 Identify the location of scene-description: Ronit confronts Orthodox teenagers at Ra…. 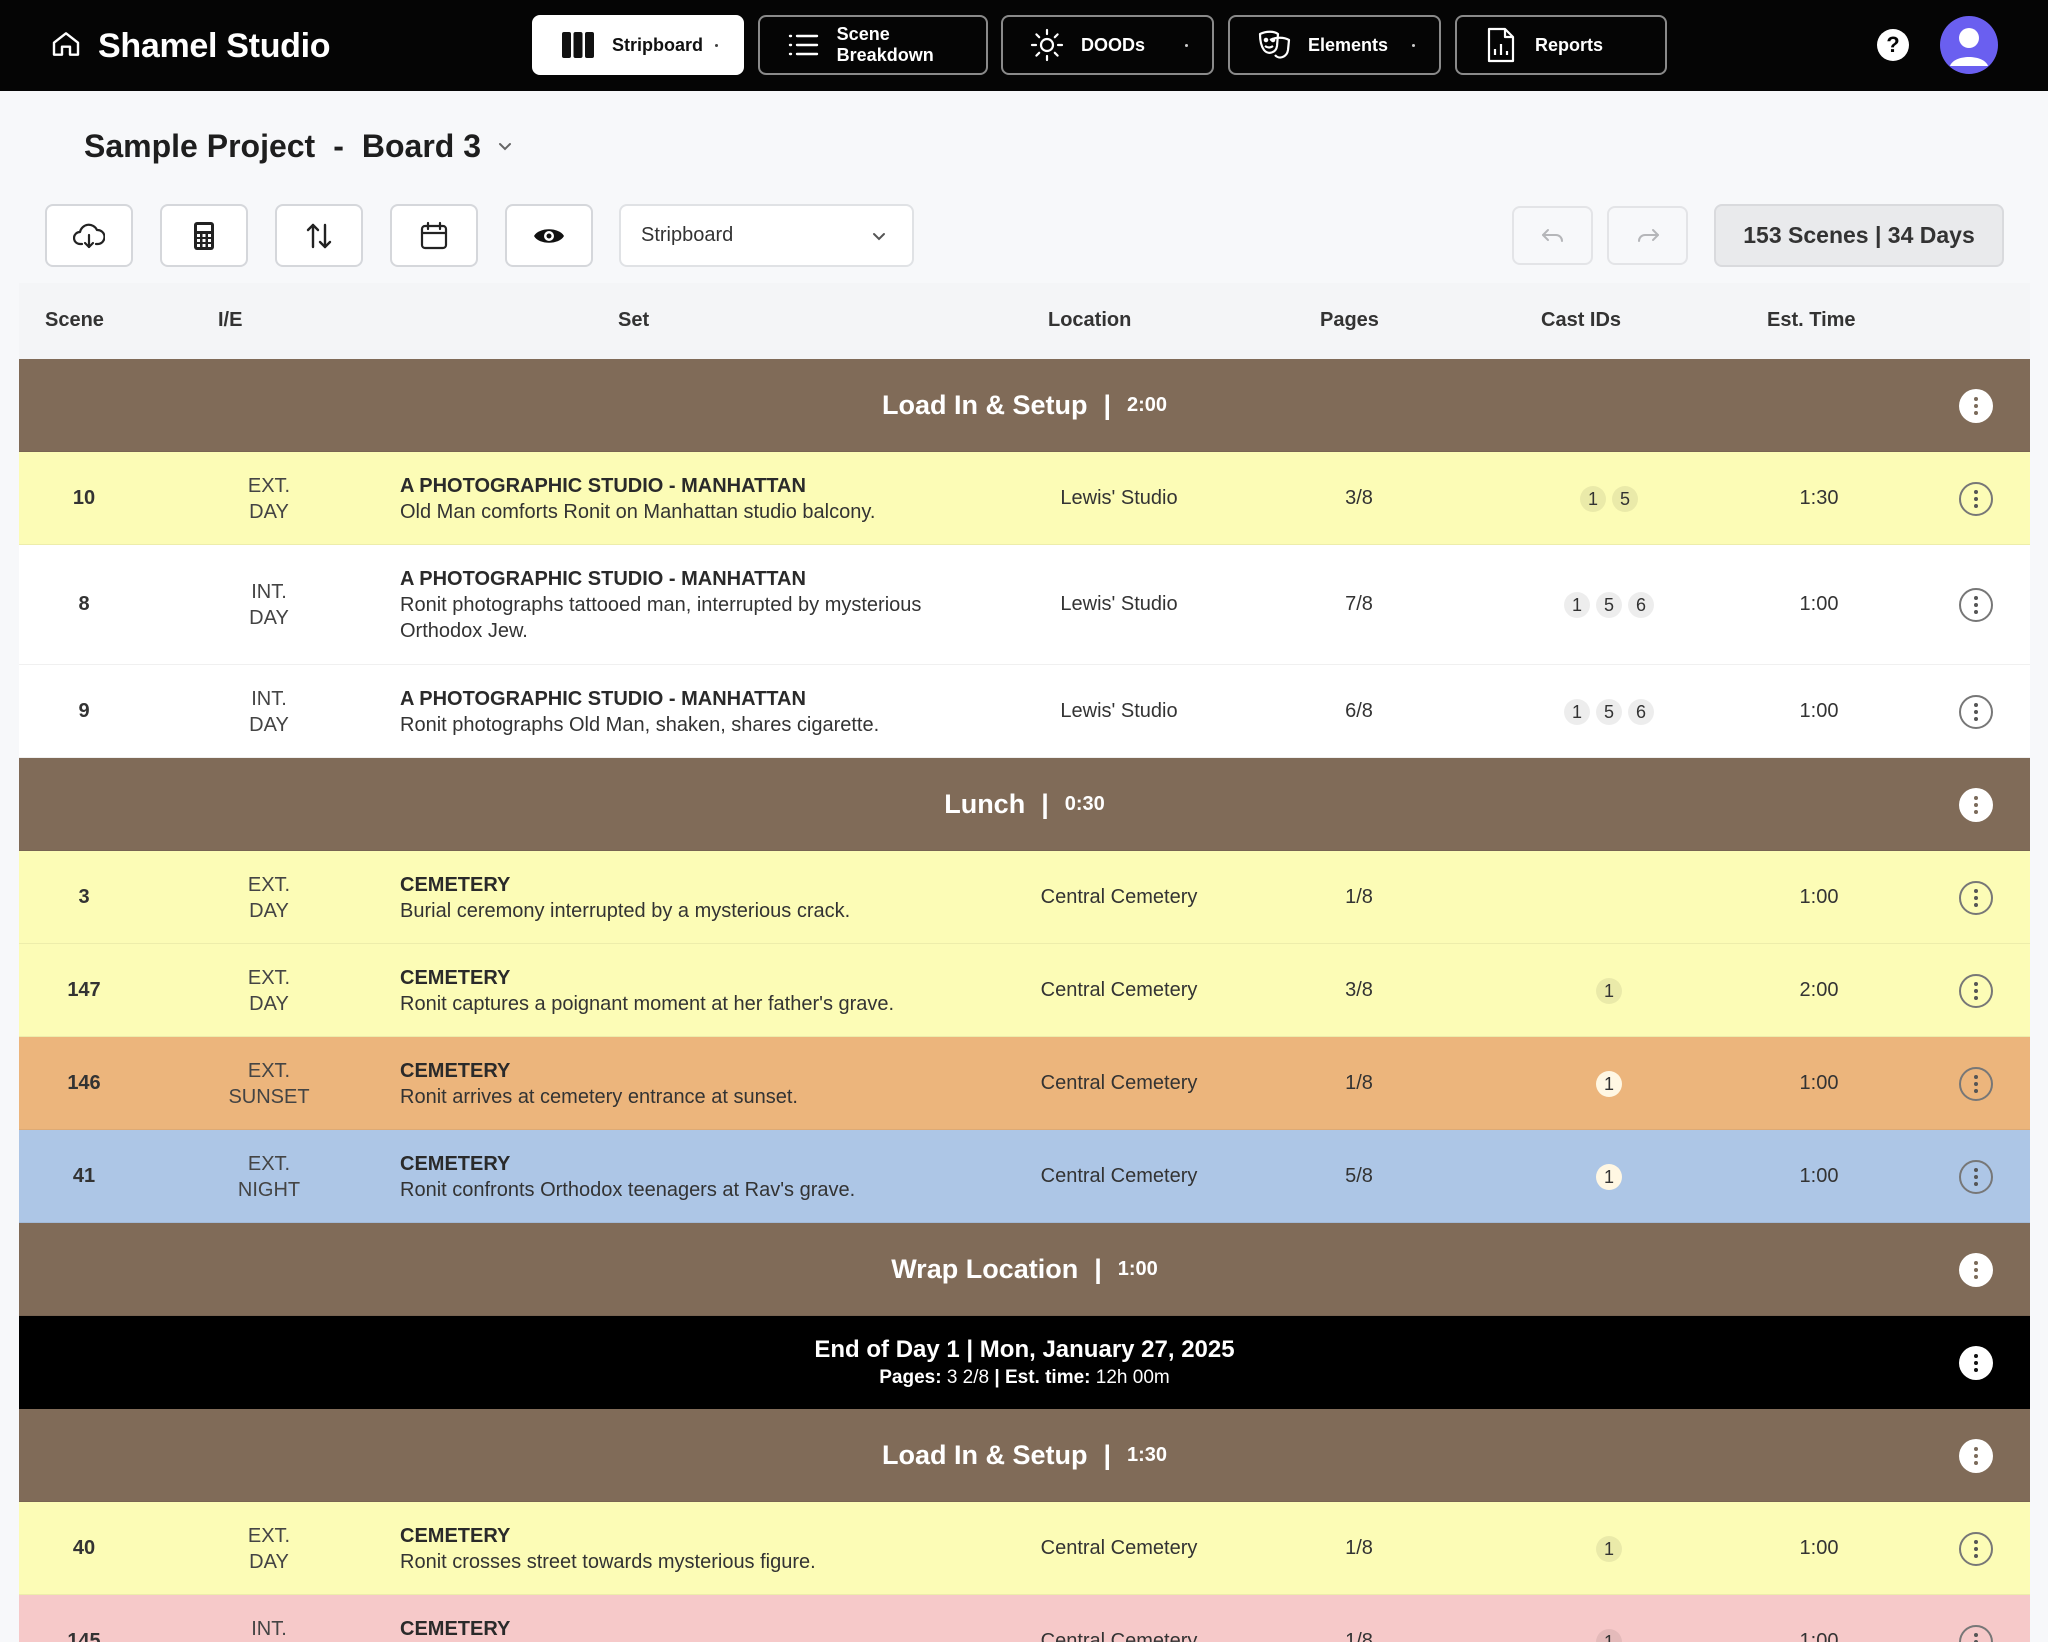
(628, 1189).